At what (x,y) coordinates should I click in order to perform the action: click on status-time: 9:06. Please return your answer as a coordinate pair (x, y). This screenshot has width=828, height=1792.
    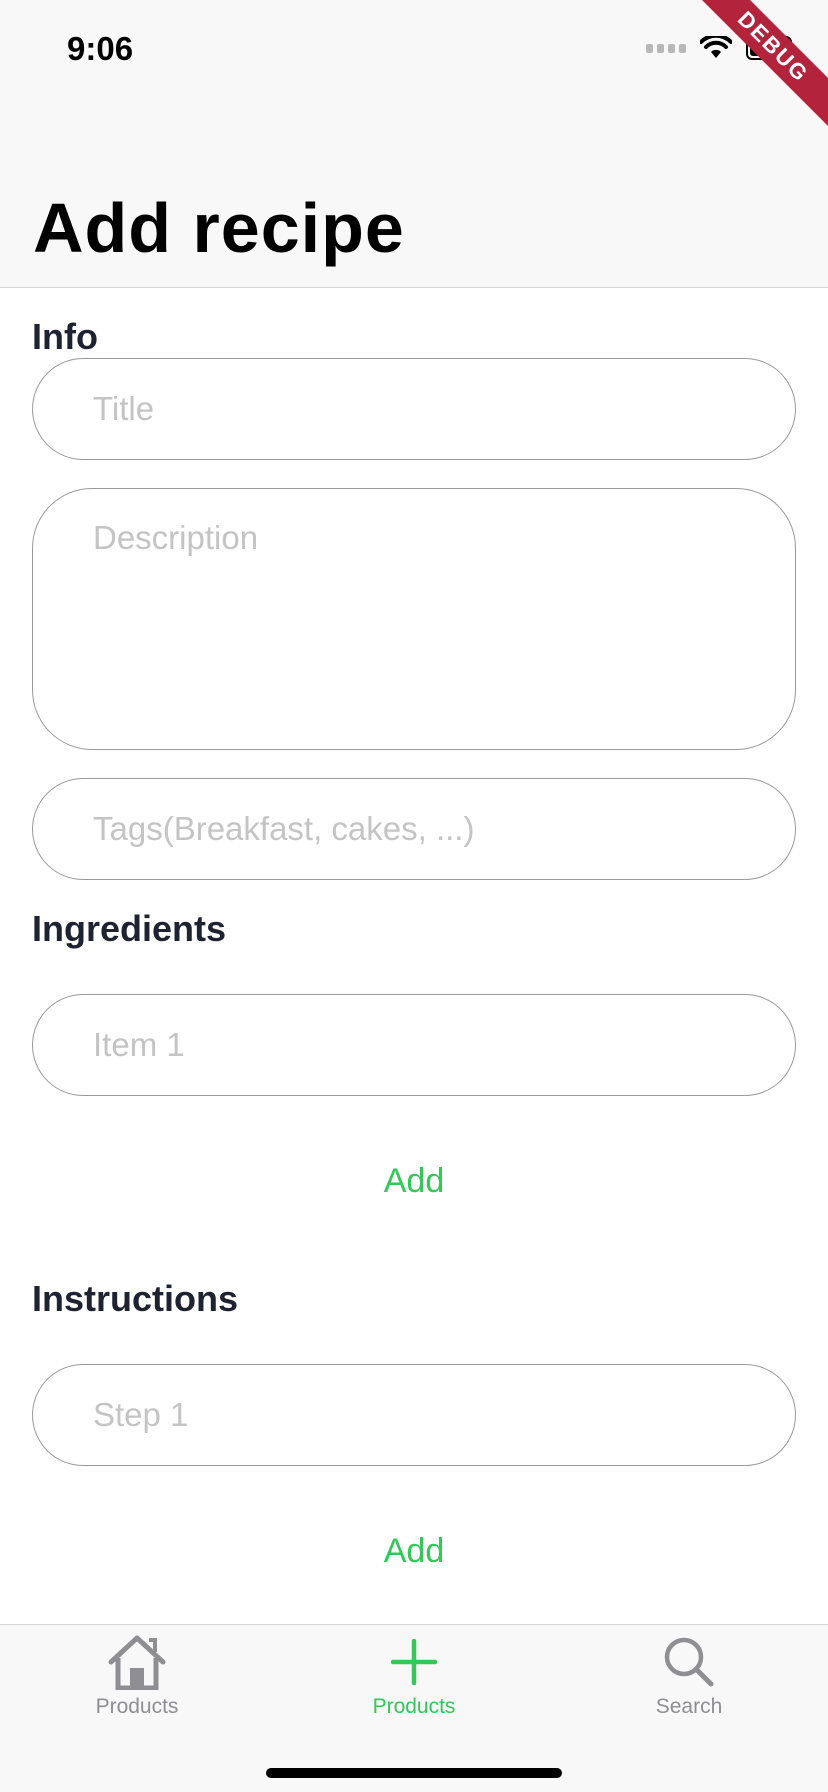
    Looking at the image, I should click on (100, 48).